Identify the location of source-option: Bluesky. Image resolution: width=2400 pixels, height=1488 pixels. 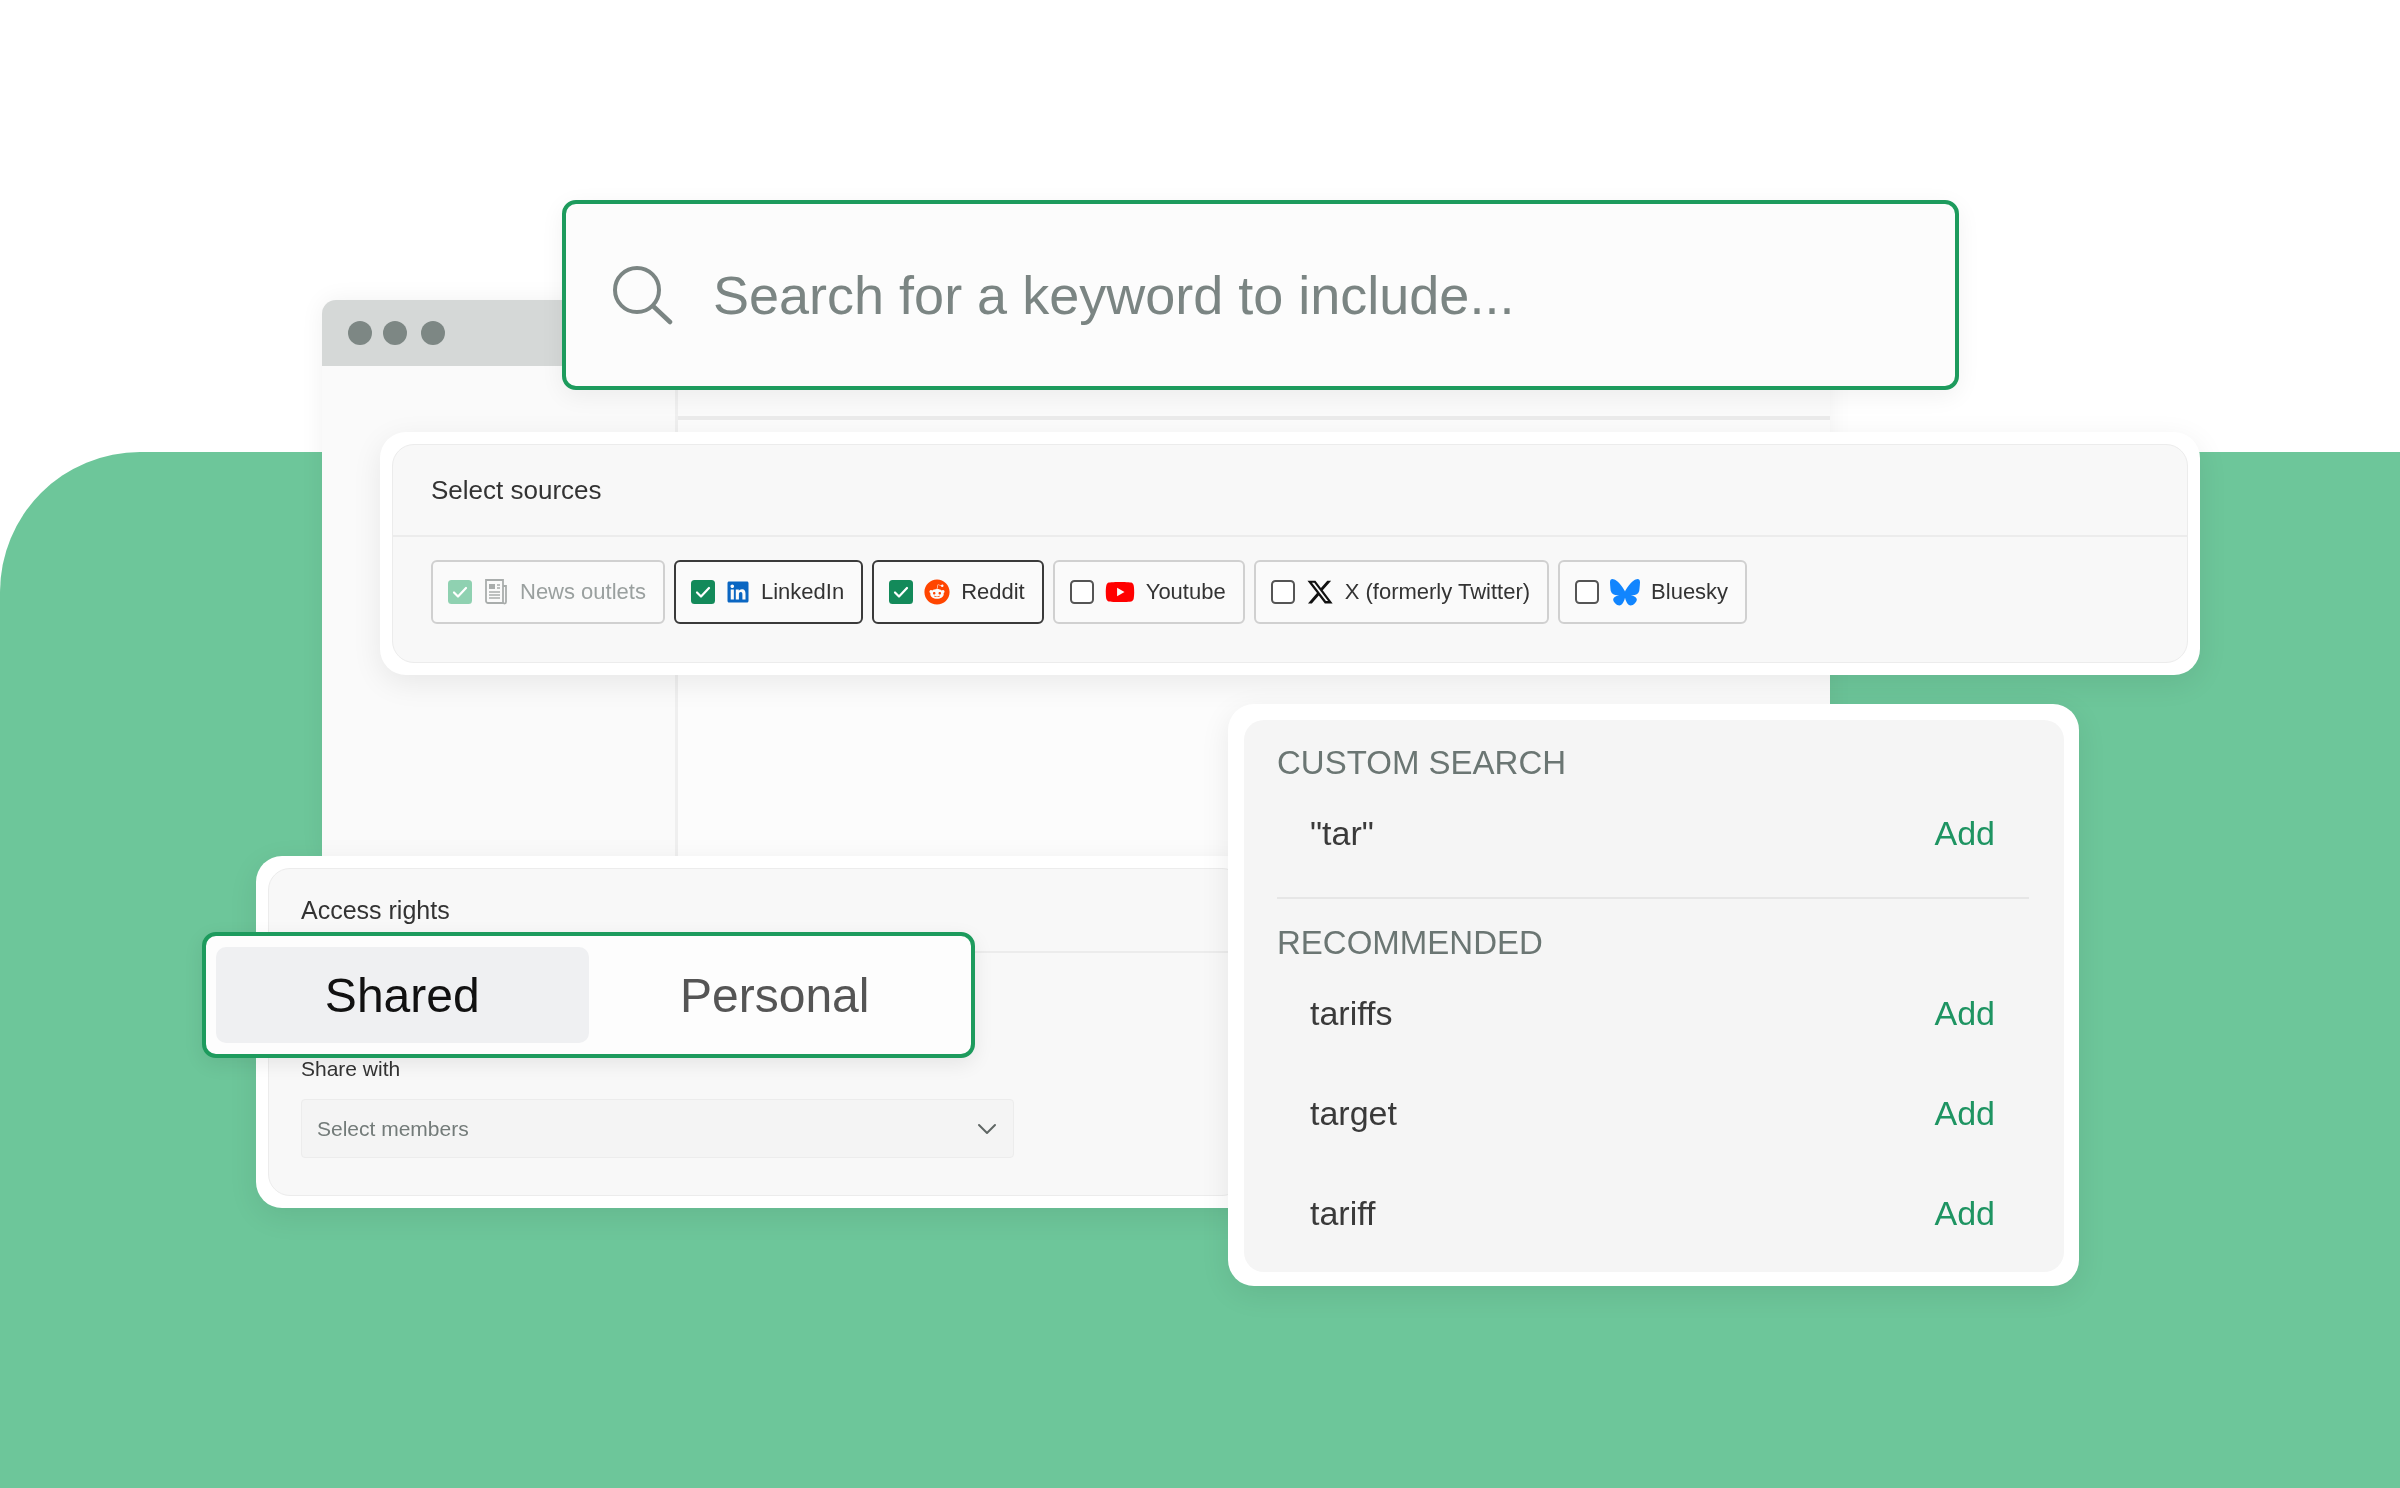
(1653, 592).